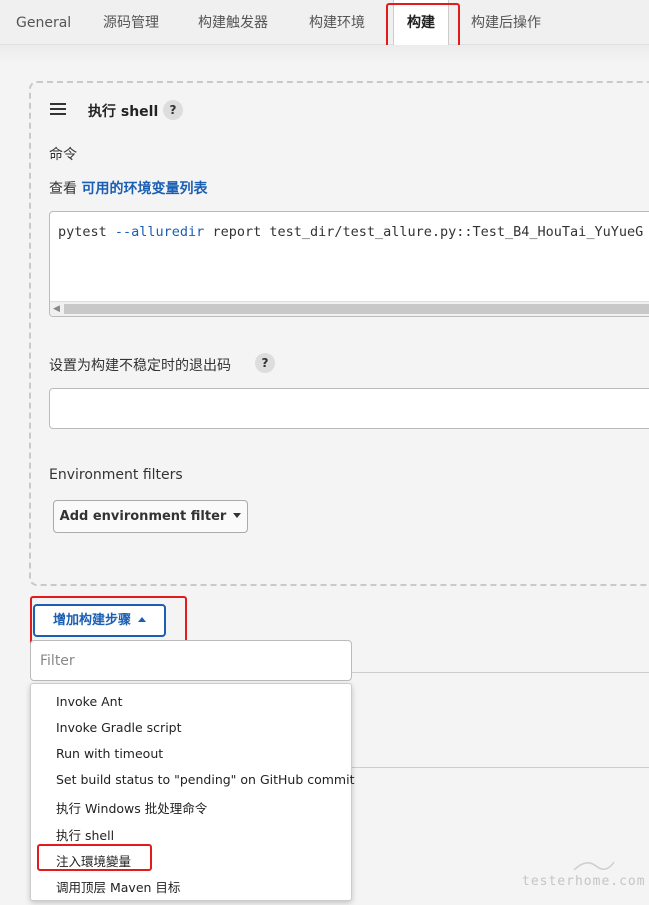 The image size is (649, 905). I want to click on env-filters-label: Environment filters, so click(116, 475).